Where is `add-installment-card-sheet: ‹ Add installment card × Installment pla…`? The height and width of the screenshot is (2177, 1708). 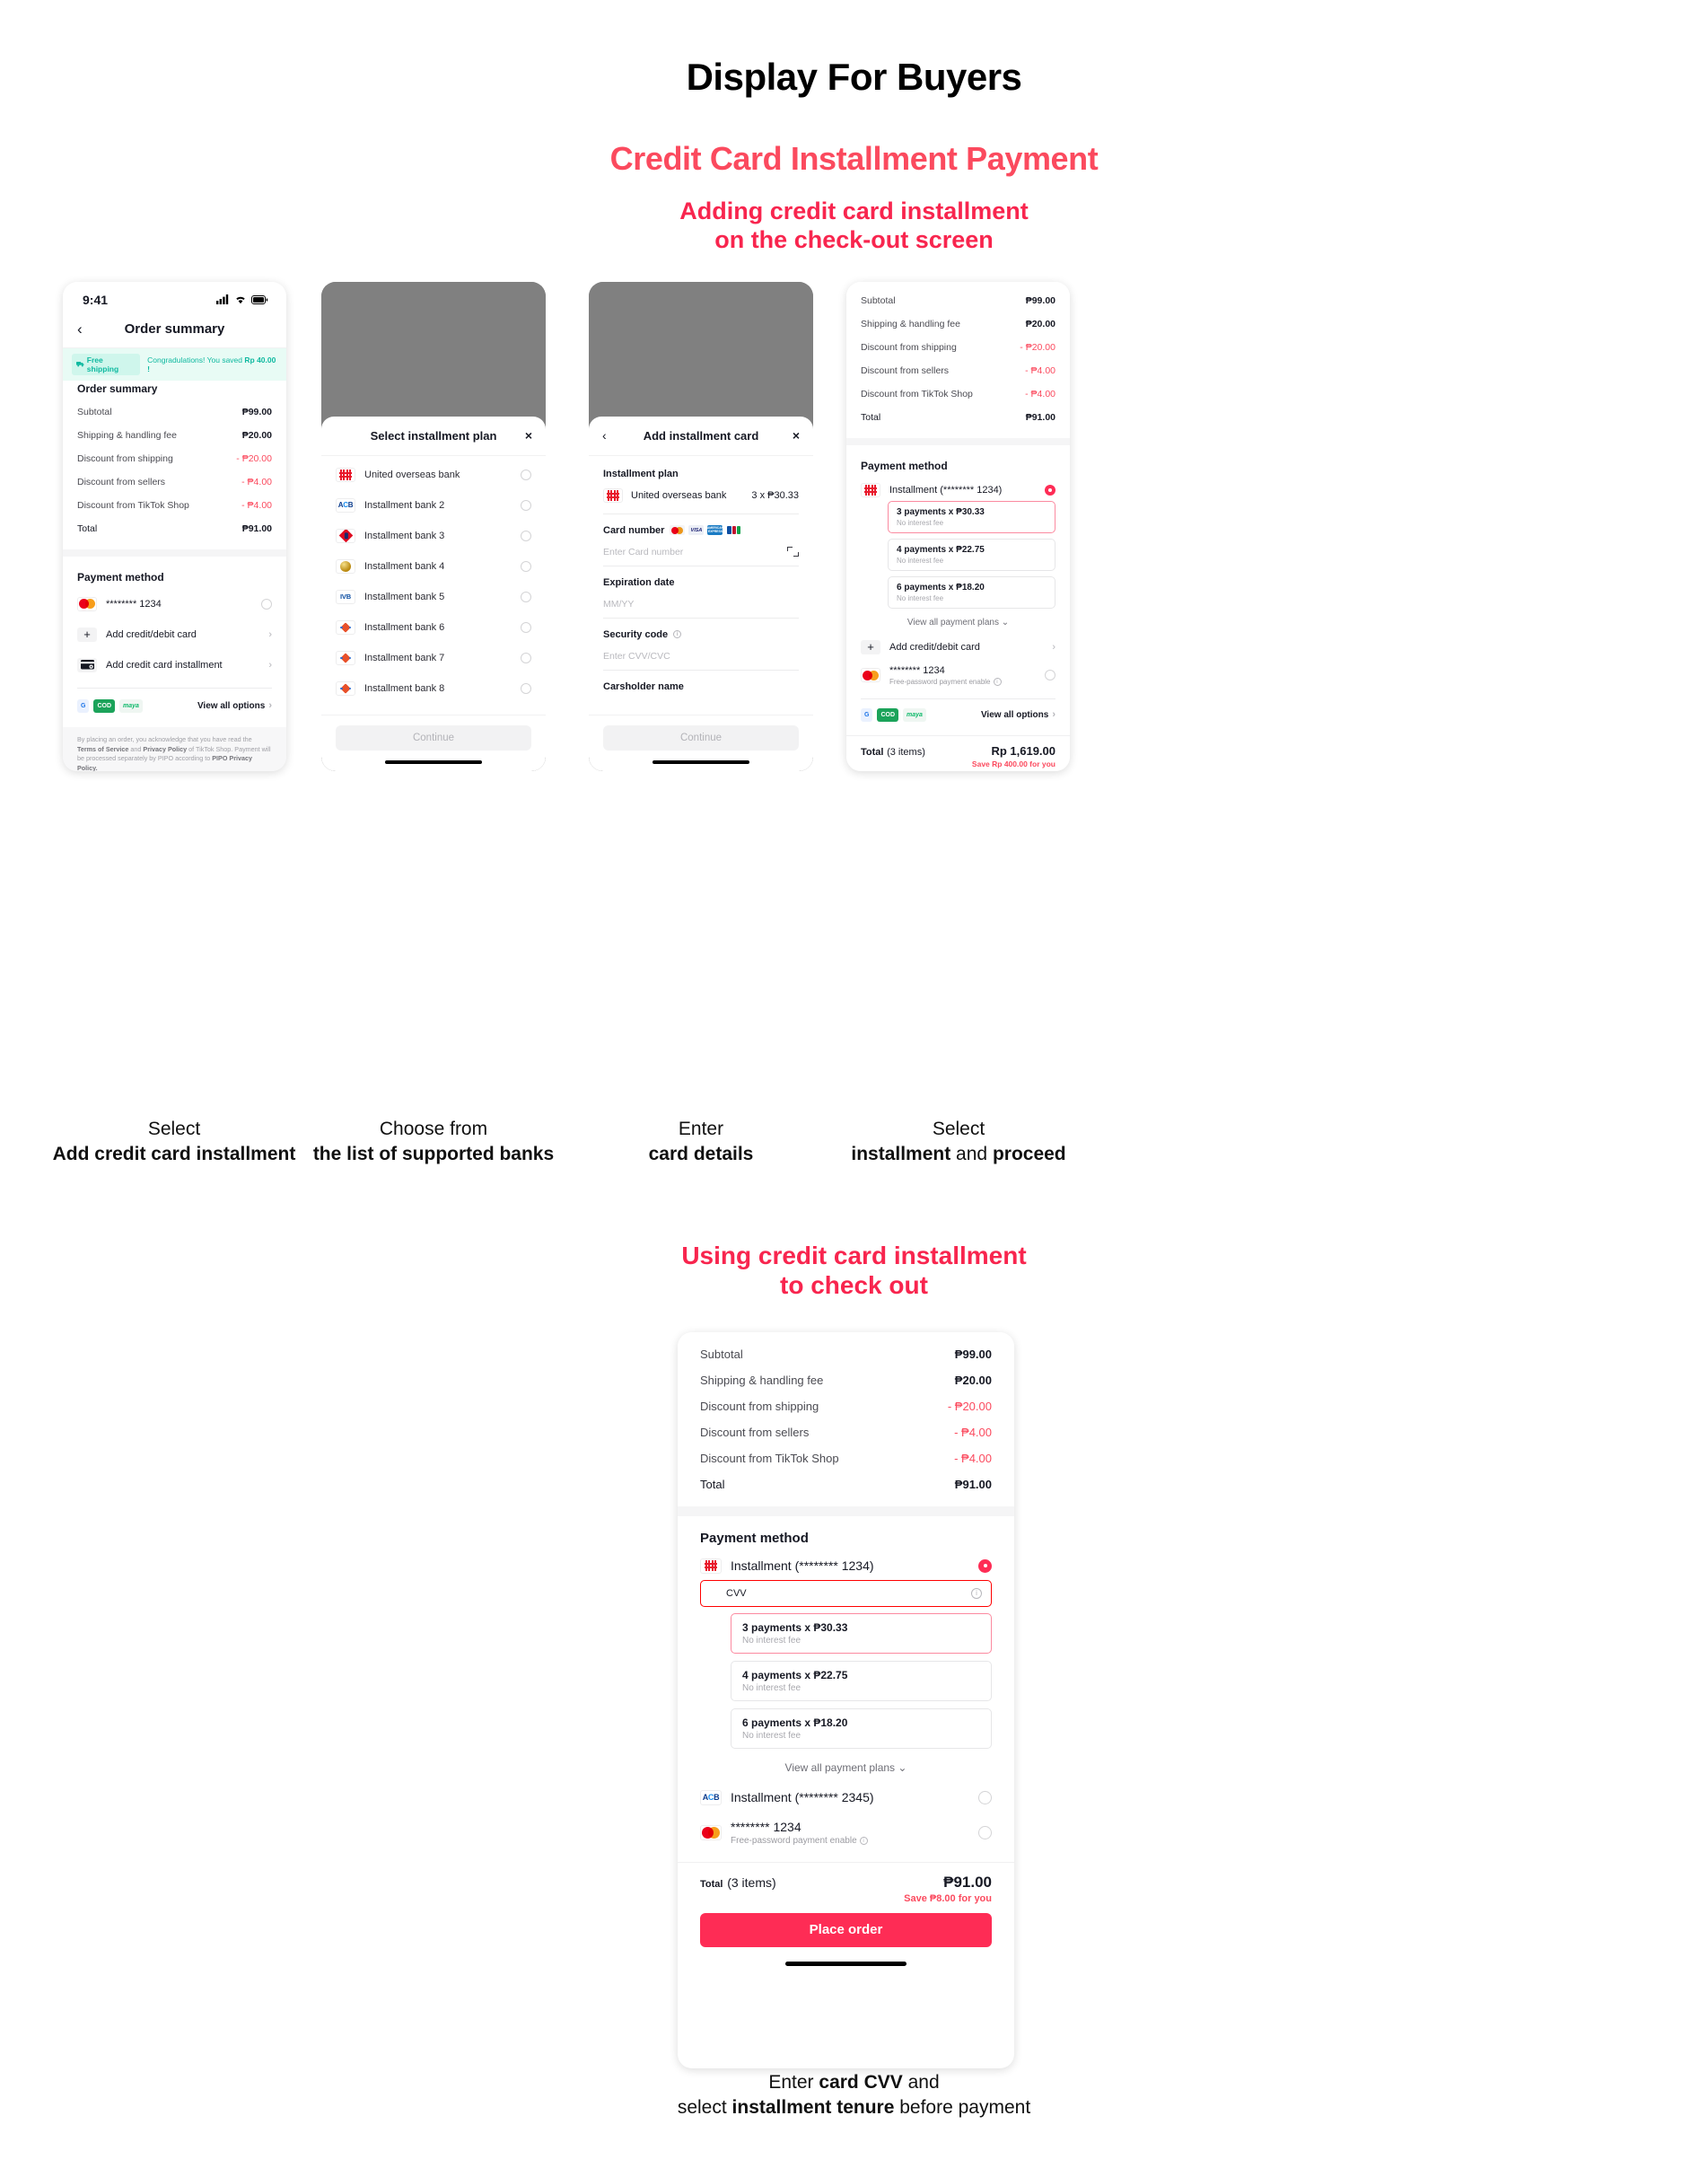 add-installment-card-sheet: ‹ Add installment card × Installment pla… is located at coordinates (701, 593).